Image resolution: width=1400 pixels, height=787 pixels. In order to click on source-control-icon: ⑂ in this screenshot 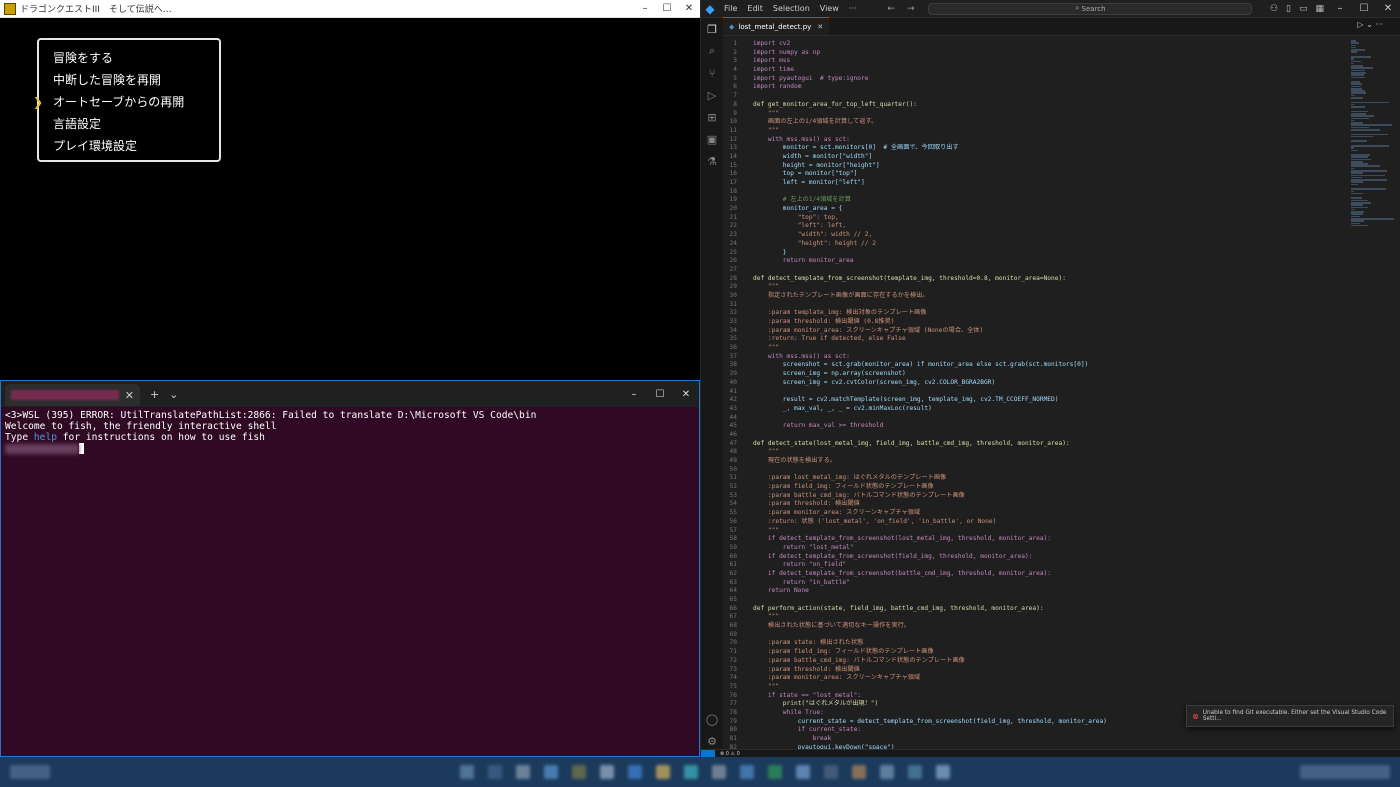, I will do `click(712, 73)`.